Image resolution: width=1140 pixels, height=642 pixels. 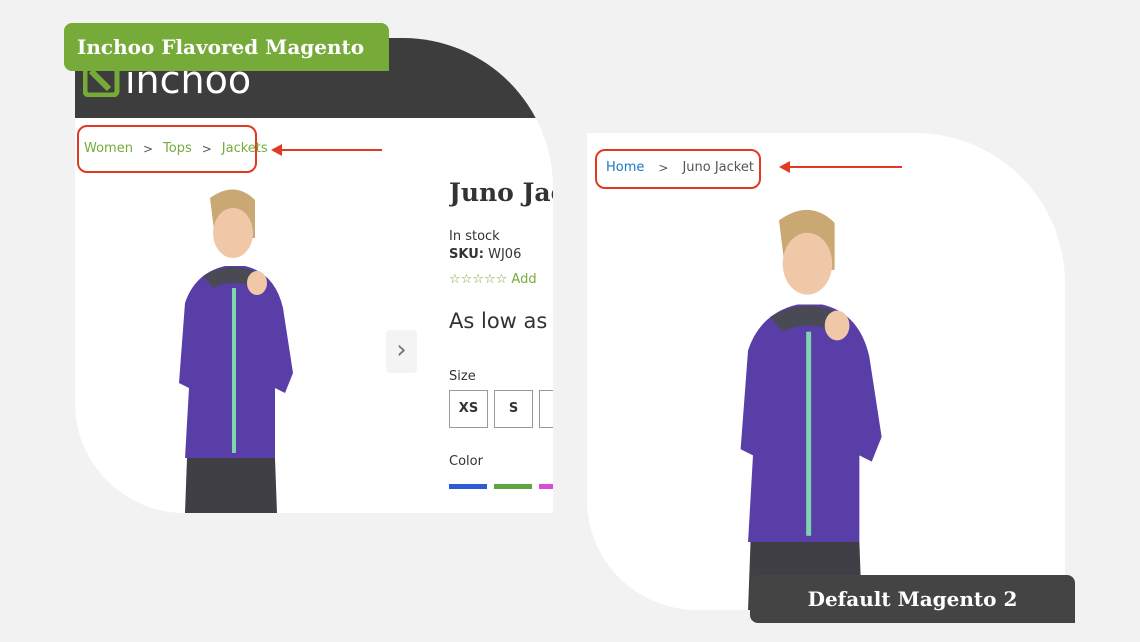 I want to click on size-option-s: S, so click(x=513, y=409).